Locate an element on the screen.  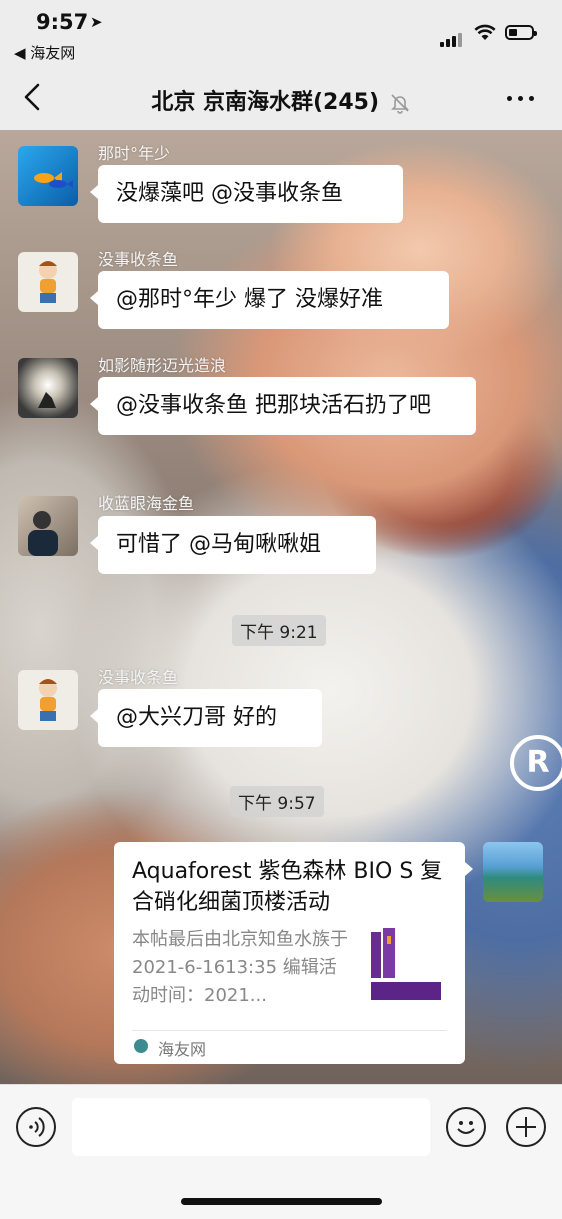
message-bubble: @大兴刀哥 好的 is located at coordinates (206, 718).